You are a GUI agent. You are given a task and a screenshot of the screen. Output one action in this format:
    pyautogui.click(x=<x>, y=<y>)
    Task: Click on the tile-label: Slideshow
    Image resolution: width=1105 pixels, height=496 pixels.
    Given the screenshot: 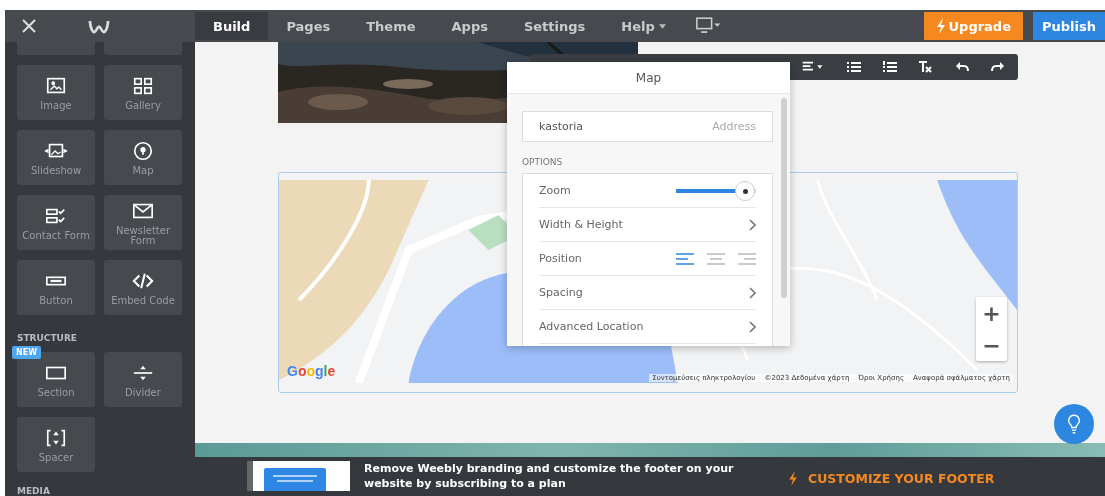 What is the action you would take?
    pyautogui.click(x=56, y=170)
    